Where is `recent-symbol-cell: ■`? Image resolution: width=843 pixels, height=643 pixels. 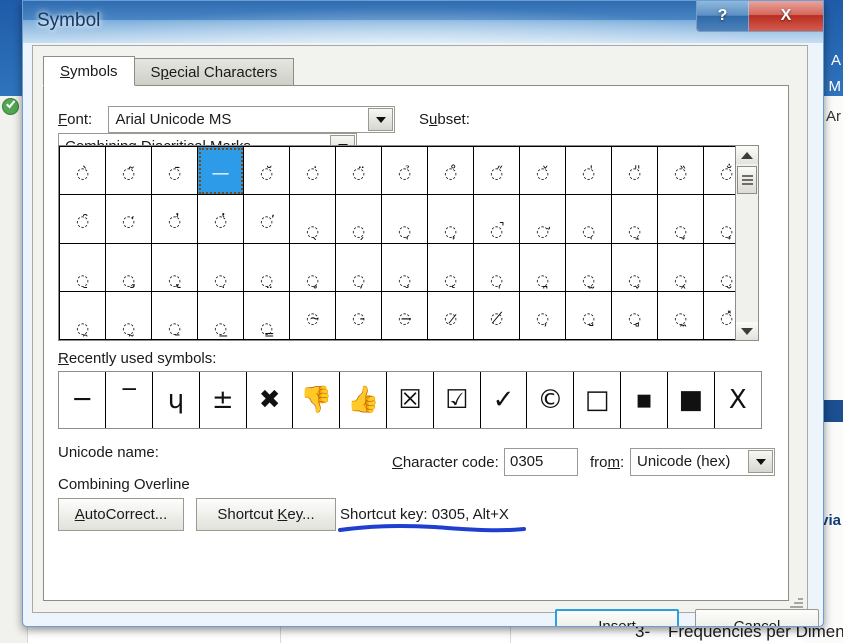 recent-symbol-cell: ■ is located at coordinates (690, 400).